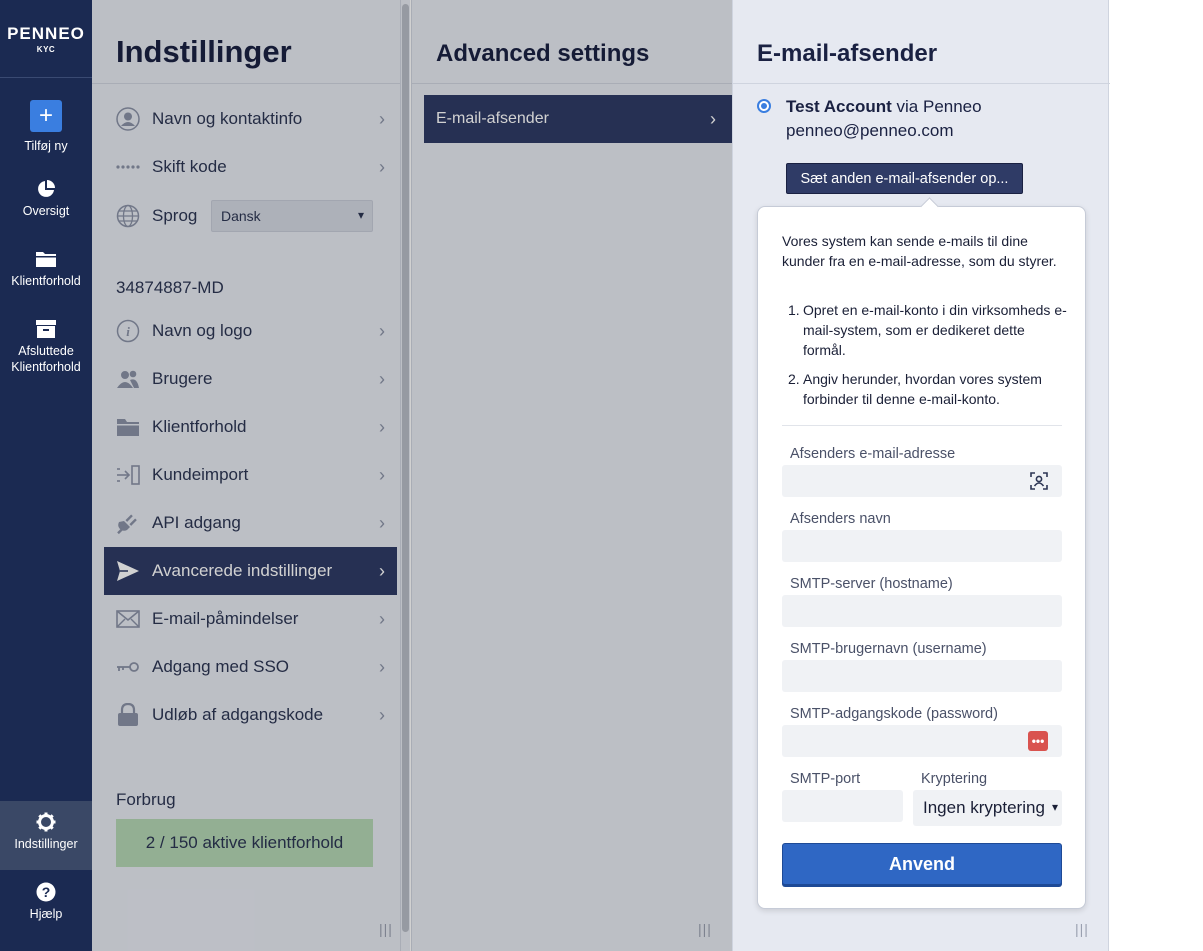 This screenshot has width=1203, height=951. Describe the element at coordinates (250, 379) in the screenshot. I see `settings-item-users: Brugere ›` at that location.